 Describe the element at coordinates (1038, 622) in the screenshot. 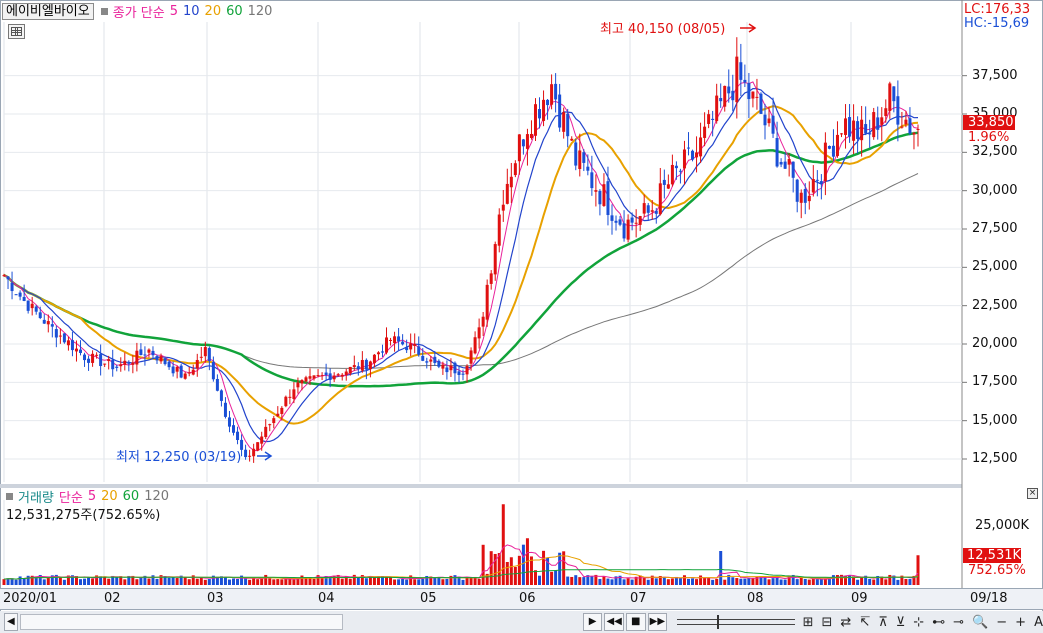

I see `font-size-icon: A` at that location.